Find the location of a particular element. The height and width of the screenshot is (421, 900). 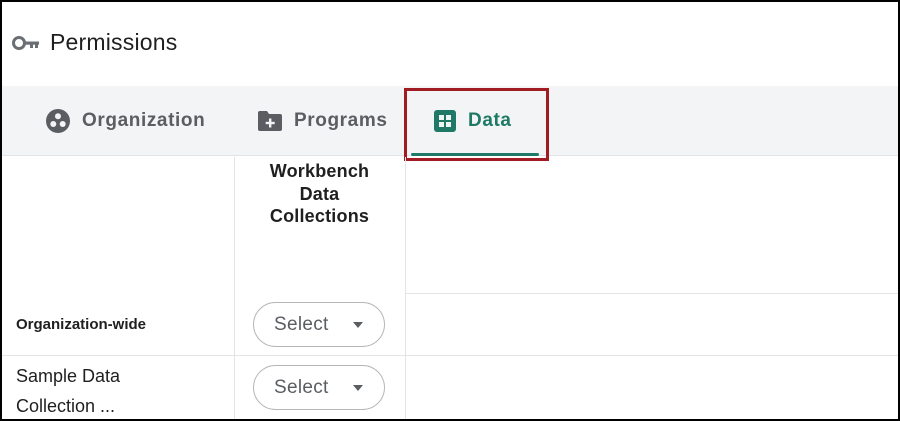

tab-data: Data is located at coordinates (473, 121).